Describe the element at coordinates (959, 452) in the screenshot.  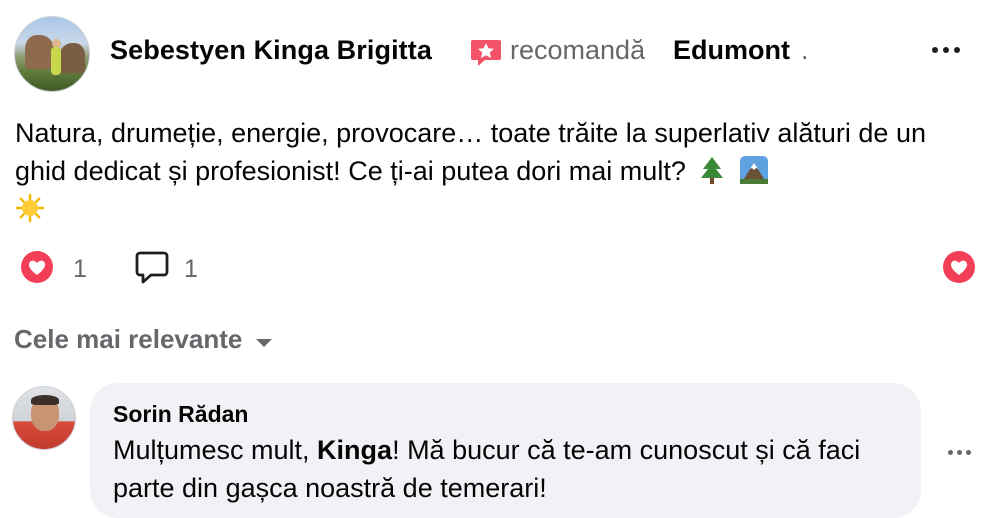
I see `comment-more-options-button` at that location.